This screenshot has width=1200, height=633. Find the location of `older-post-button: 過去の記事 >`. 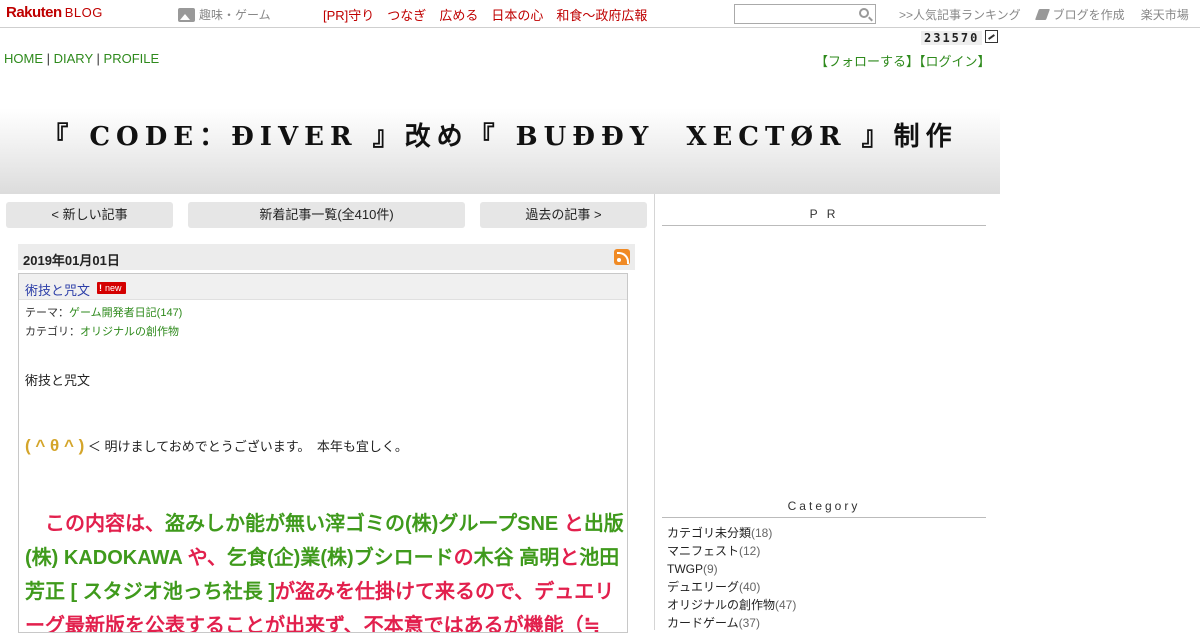

older-post-button: 過去の記事 > is located at coordinates (563, 215).